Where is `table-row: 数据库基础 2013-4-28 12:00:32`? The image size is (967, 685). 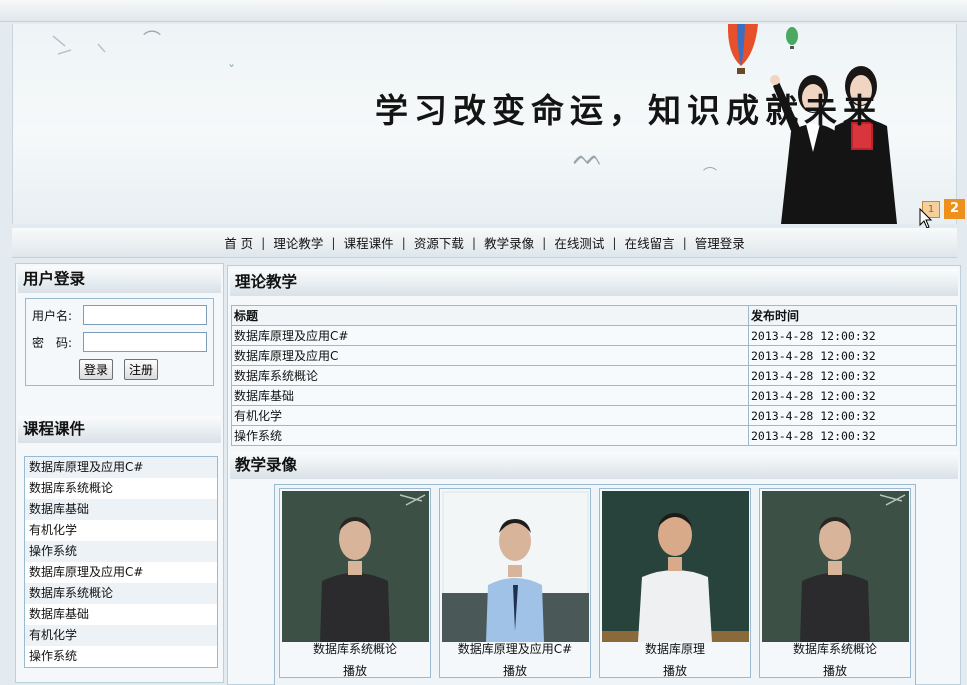
table-row: 数据库基础 2013-4-28 12:00:32 is located at coordinates (594, 395).